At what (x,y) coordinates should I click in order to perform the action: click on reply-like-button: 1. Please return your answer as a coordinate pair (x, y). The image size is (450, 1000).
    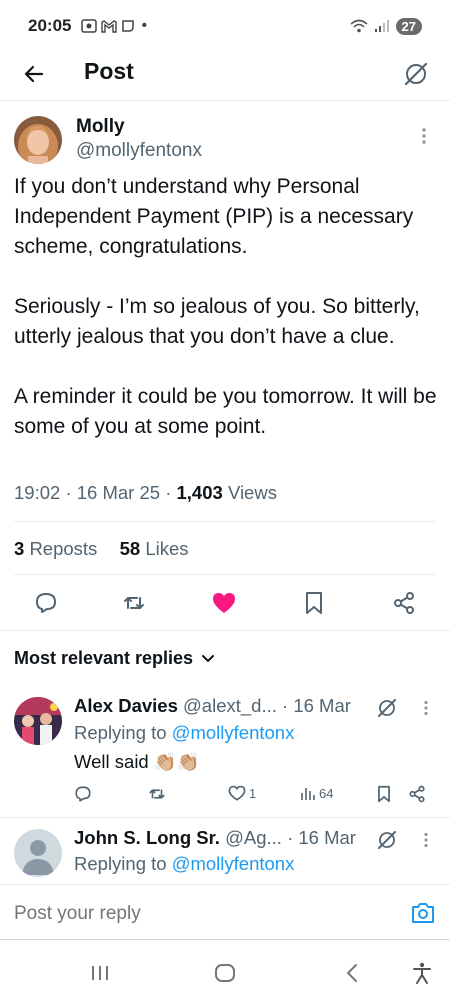
    Looking at the image, I should click on (242, 793).